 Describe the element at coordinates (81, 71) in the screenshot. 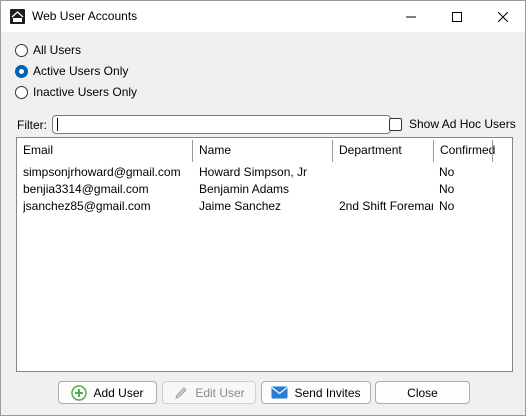

I see `radio-label: Active Users Only` at that location.